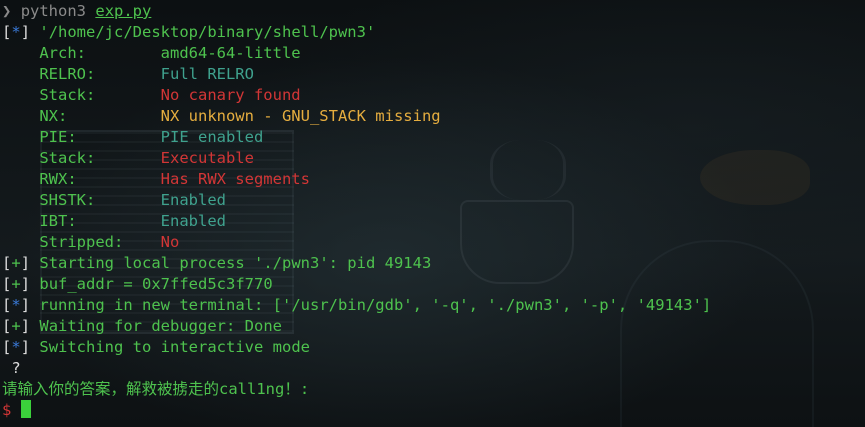 The image size is (865, 427). What do you see at coordinates (62, 53) in the screenshot?
I see `checksec-key: Arch:` at bounding box center [62, 53].